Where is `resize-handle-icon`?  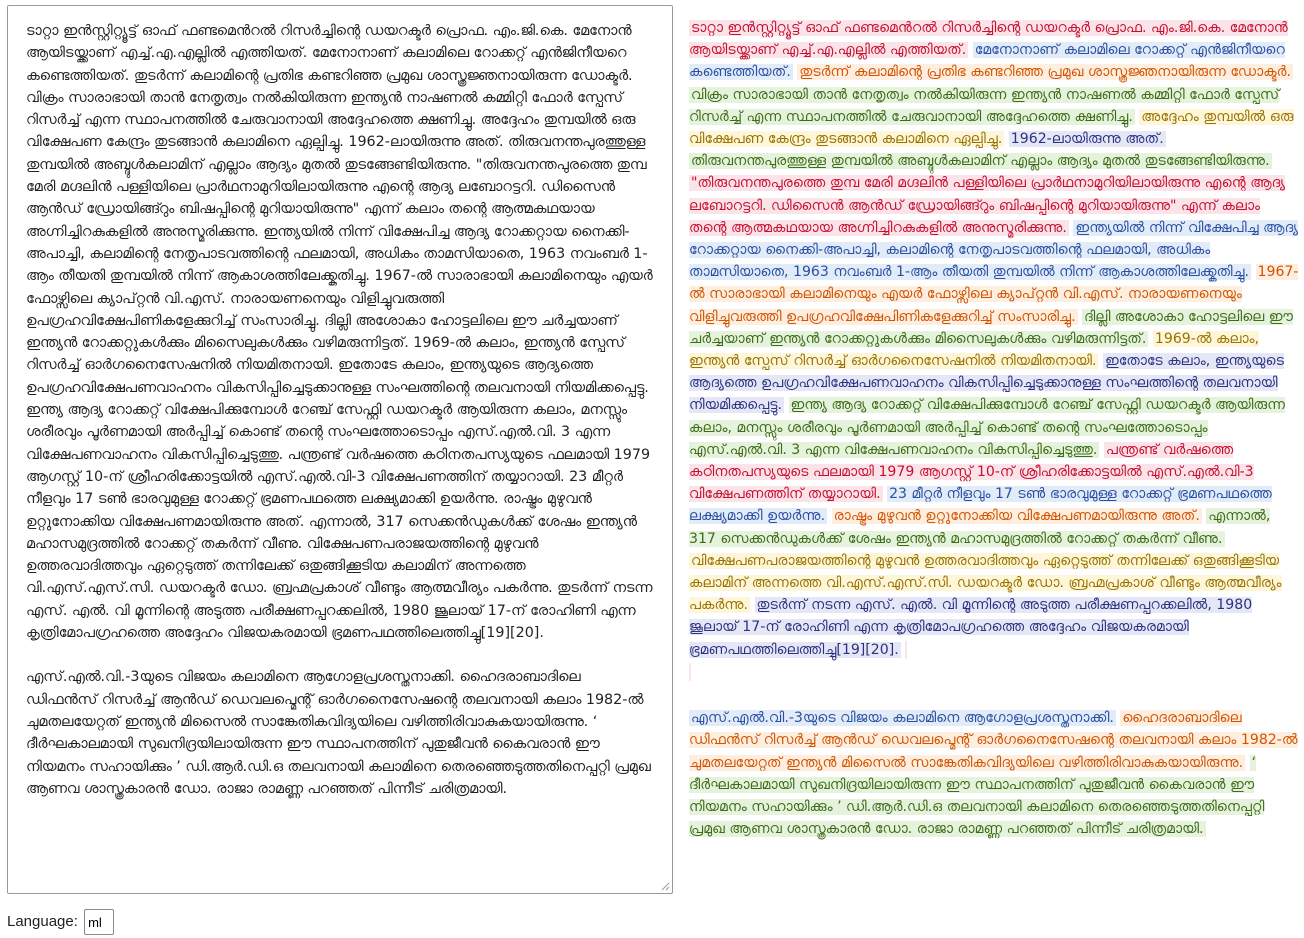
resize-handle-icon is located at coordinates (665, 886).